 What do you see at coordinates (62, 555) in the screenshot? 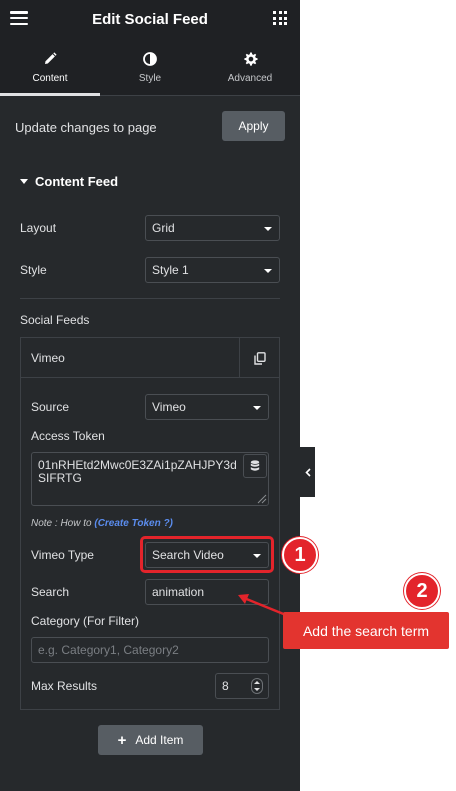
I see `vimeo-type-label: Vimeo Type` at bounding box center [62, 555].